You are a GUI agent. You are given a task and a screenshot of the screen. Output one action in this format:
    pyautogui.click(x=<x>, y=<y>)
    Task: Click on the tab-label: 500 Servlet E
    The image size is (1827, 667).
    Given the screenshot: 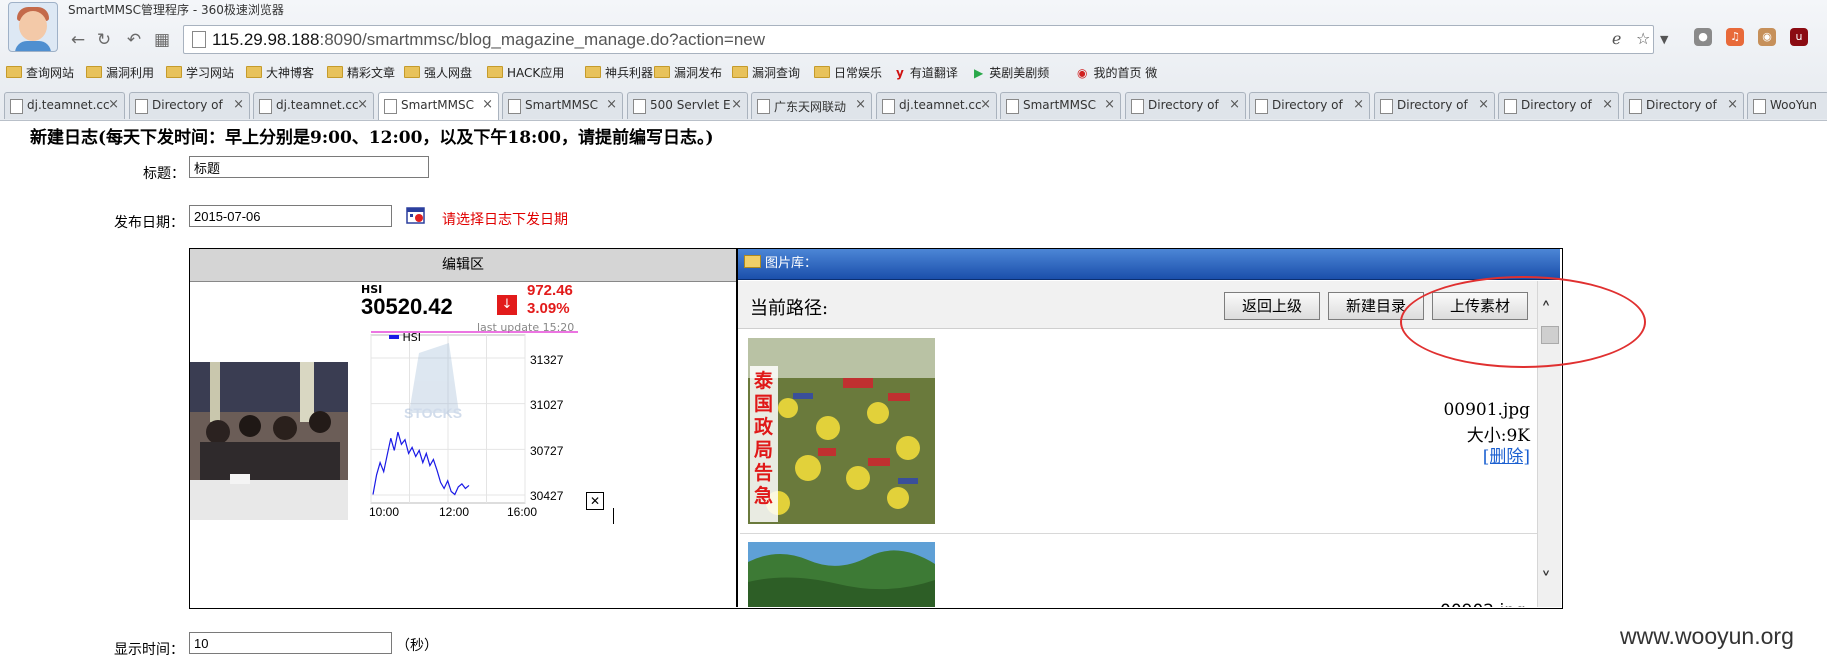 What is the action you would take?
    pyautogui.click(x=690, y=105)
    